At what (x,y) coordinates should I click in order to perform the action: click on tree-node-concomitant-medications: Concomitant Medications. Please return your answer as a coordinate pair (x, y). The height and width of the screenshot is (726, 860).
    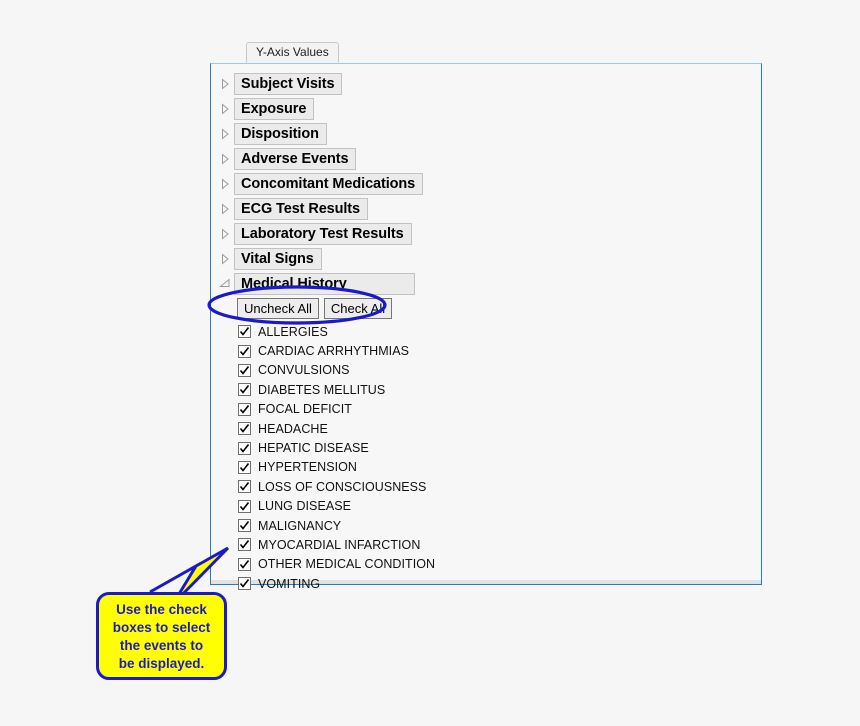
    Looking at the image, I should click on (486, 183).